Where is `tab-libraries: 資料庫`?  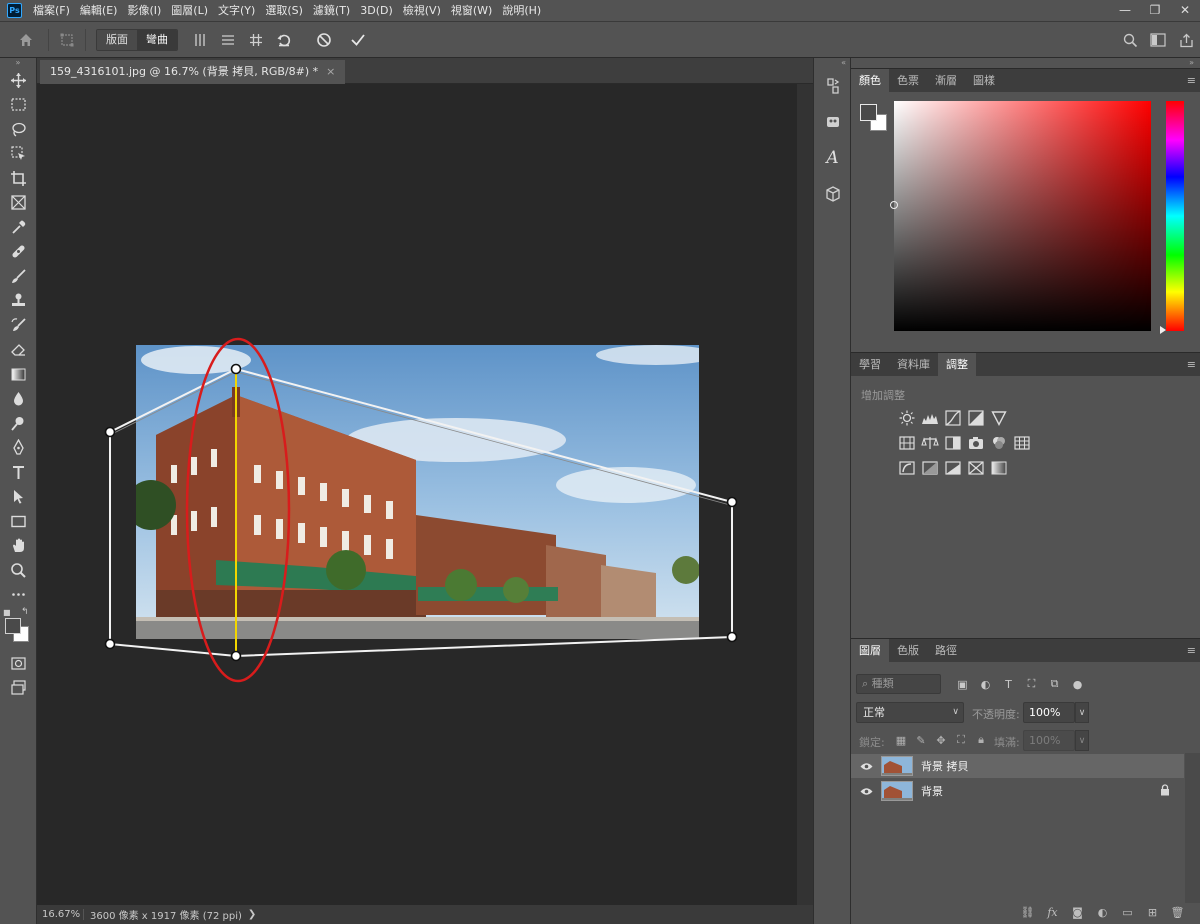
tab-libraries: 資料庫 is located at coordinates (913, 364).